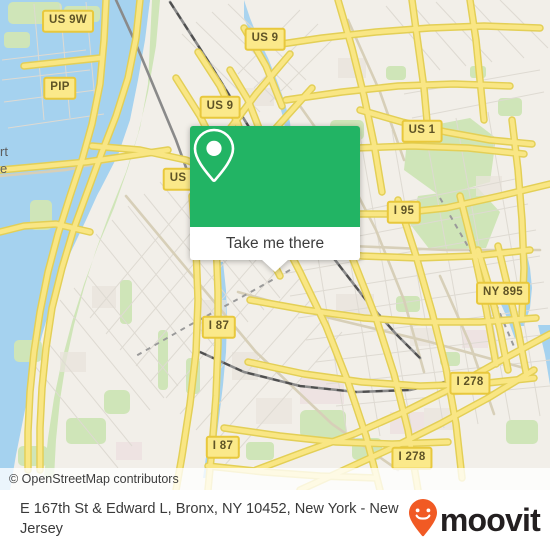 This screenshot has height=550, width=550. Describe the element at coordinates (423, 520) in the screenshot. I see `moovit-pin-icon` at that location.